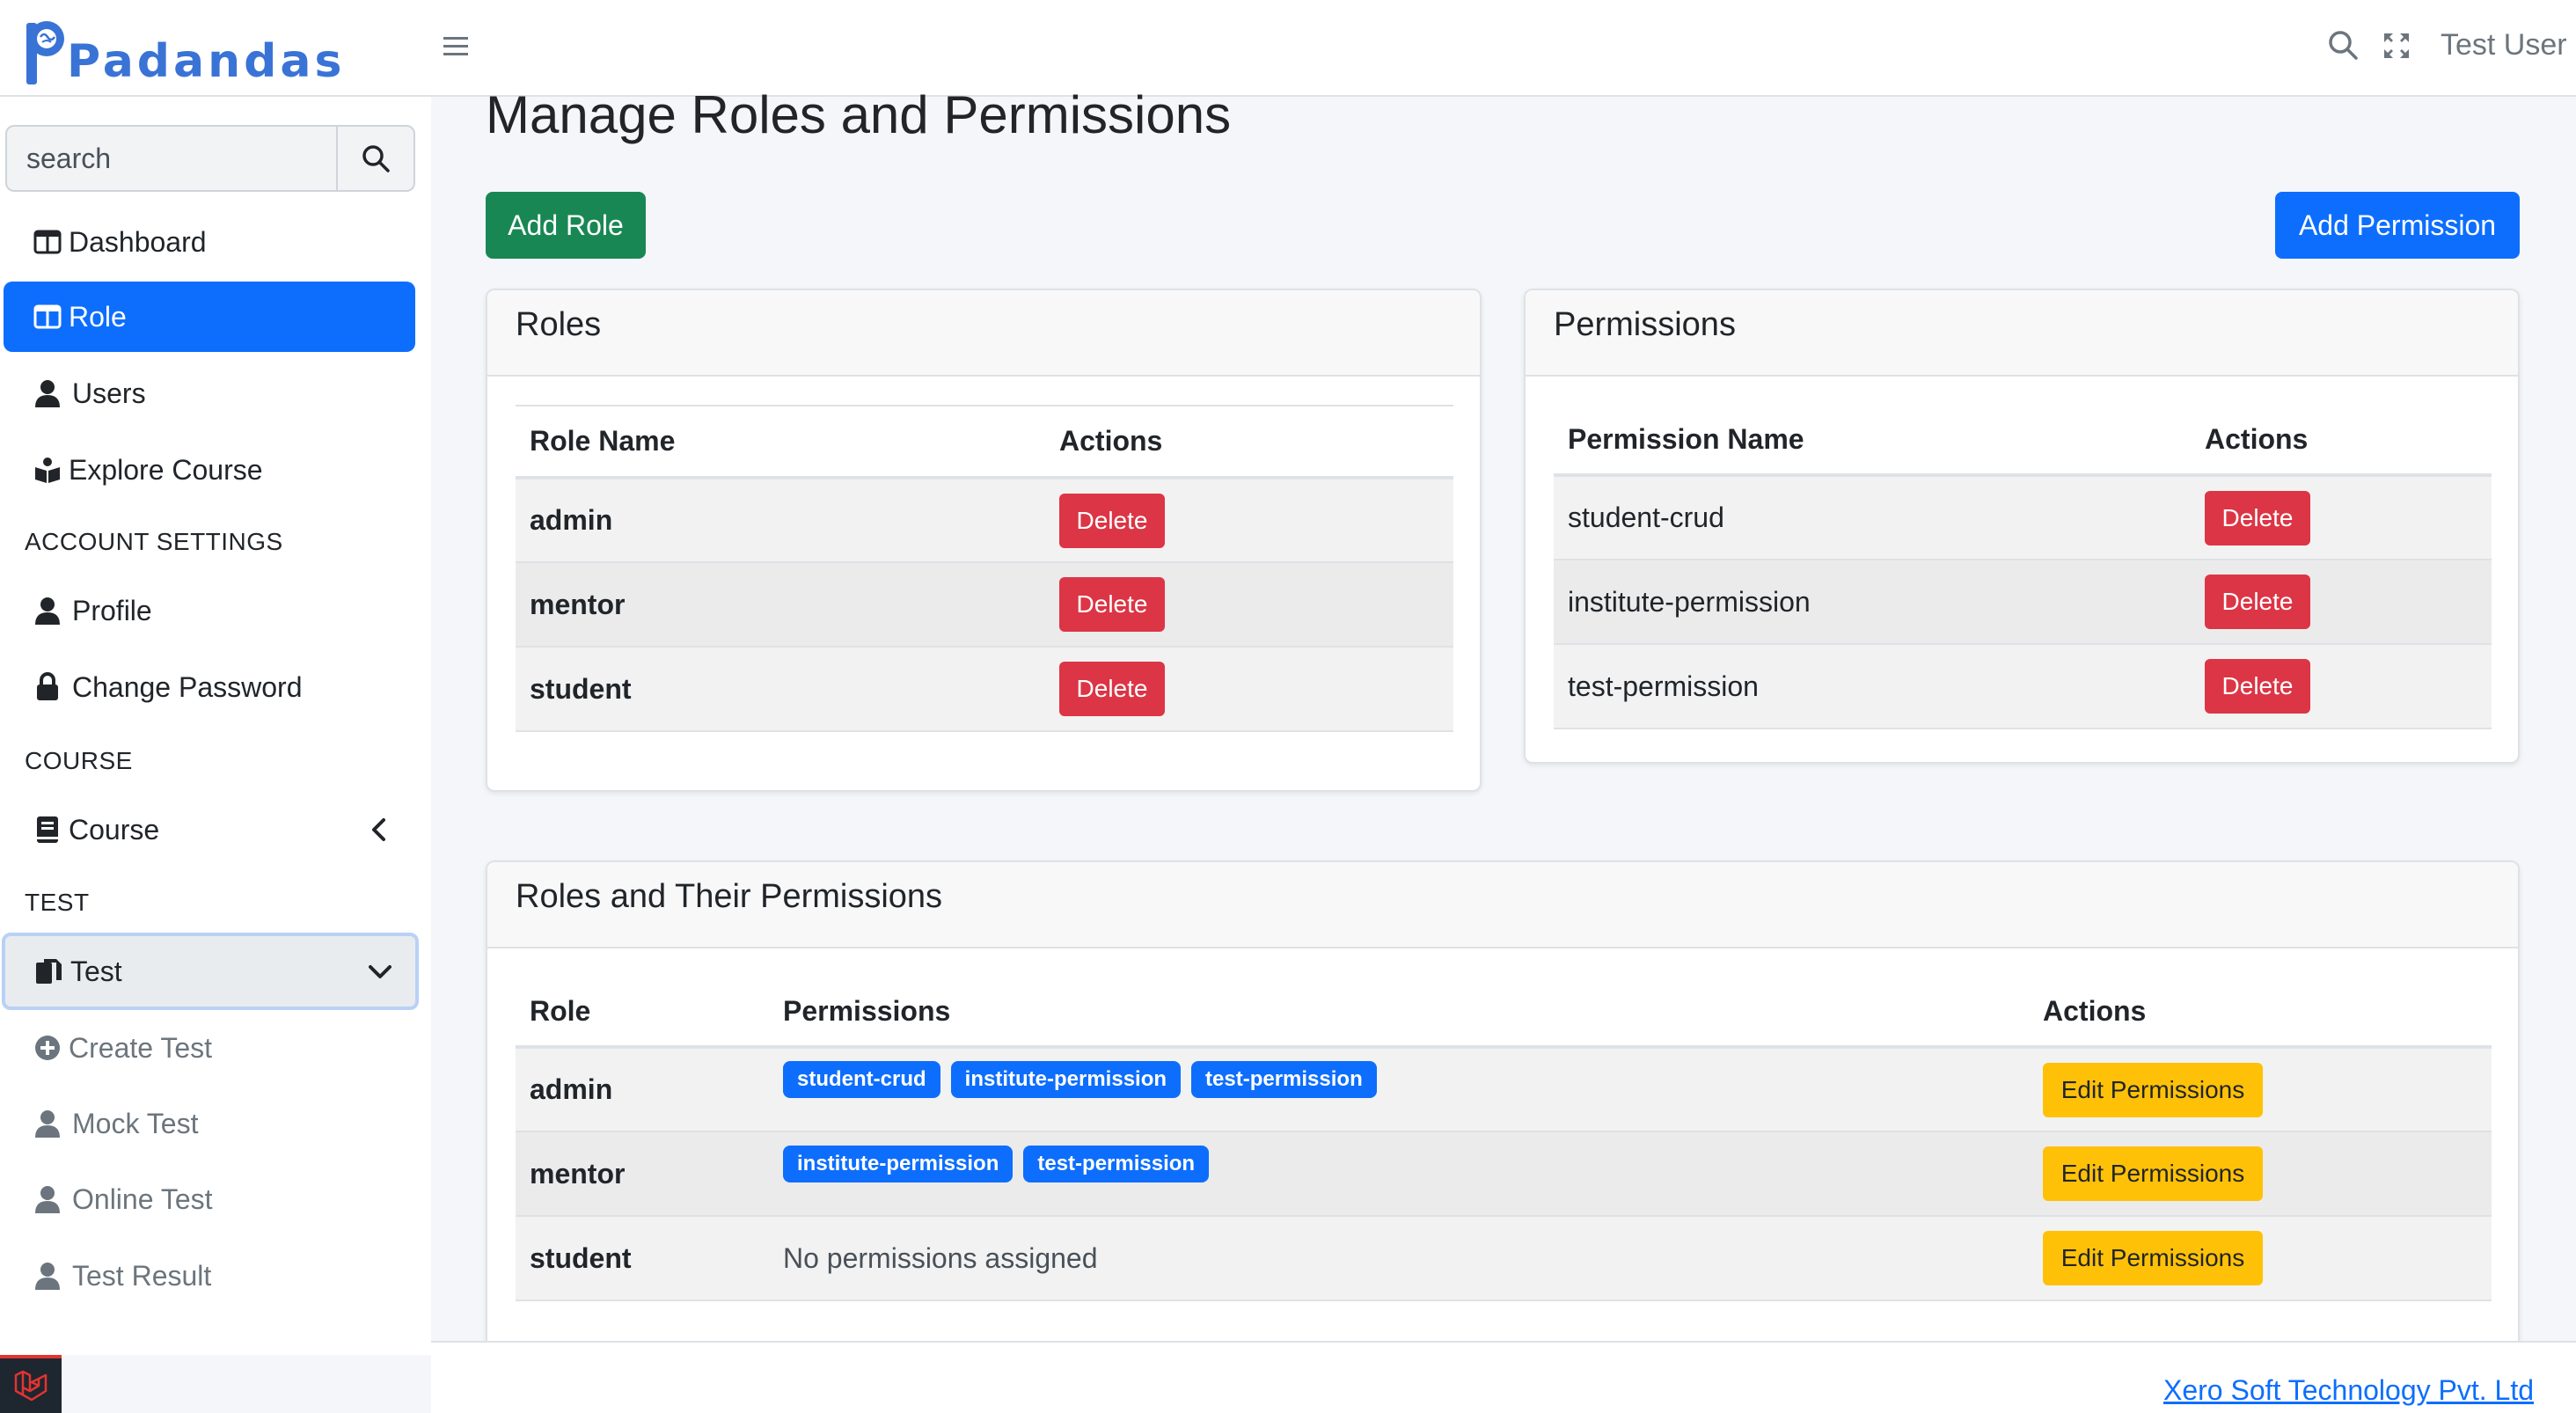 The width and height of the screenshot is (2576, 1413). What do you see at coordinates (209, 242) in the screenshot?
I see `sidebar-item-dashboard: Dashboard` at bounding box center [209, 242].